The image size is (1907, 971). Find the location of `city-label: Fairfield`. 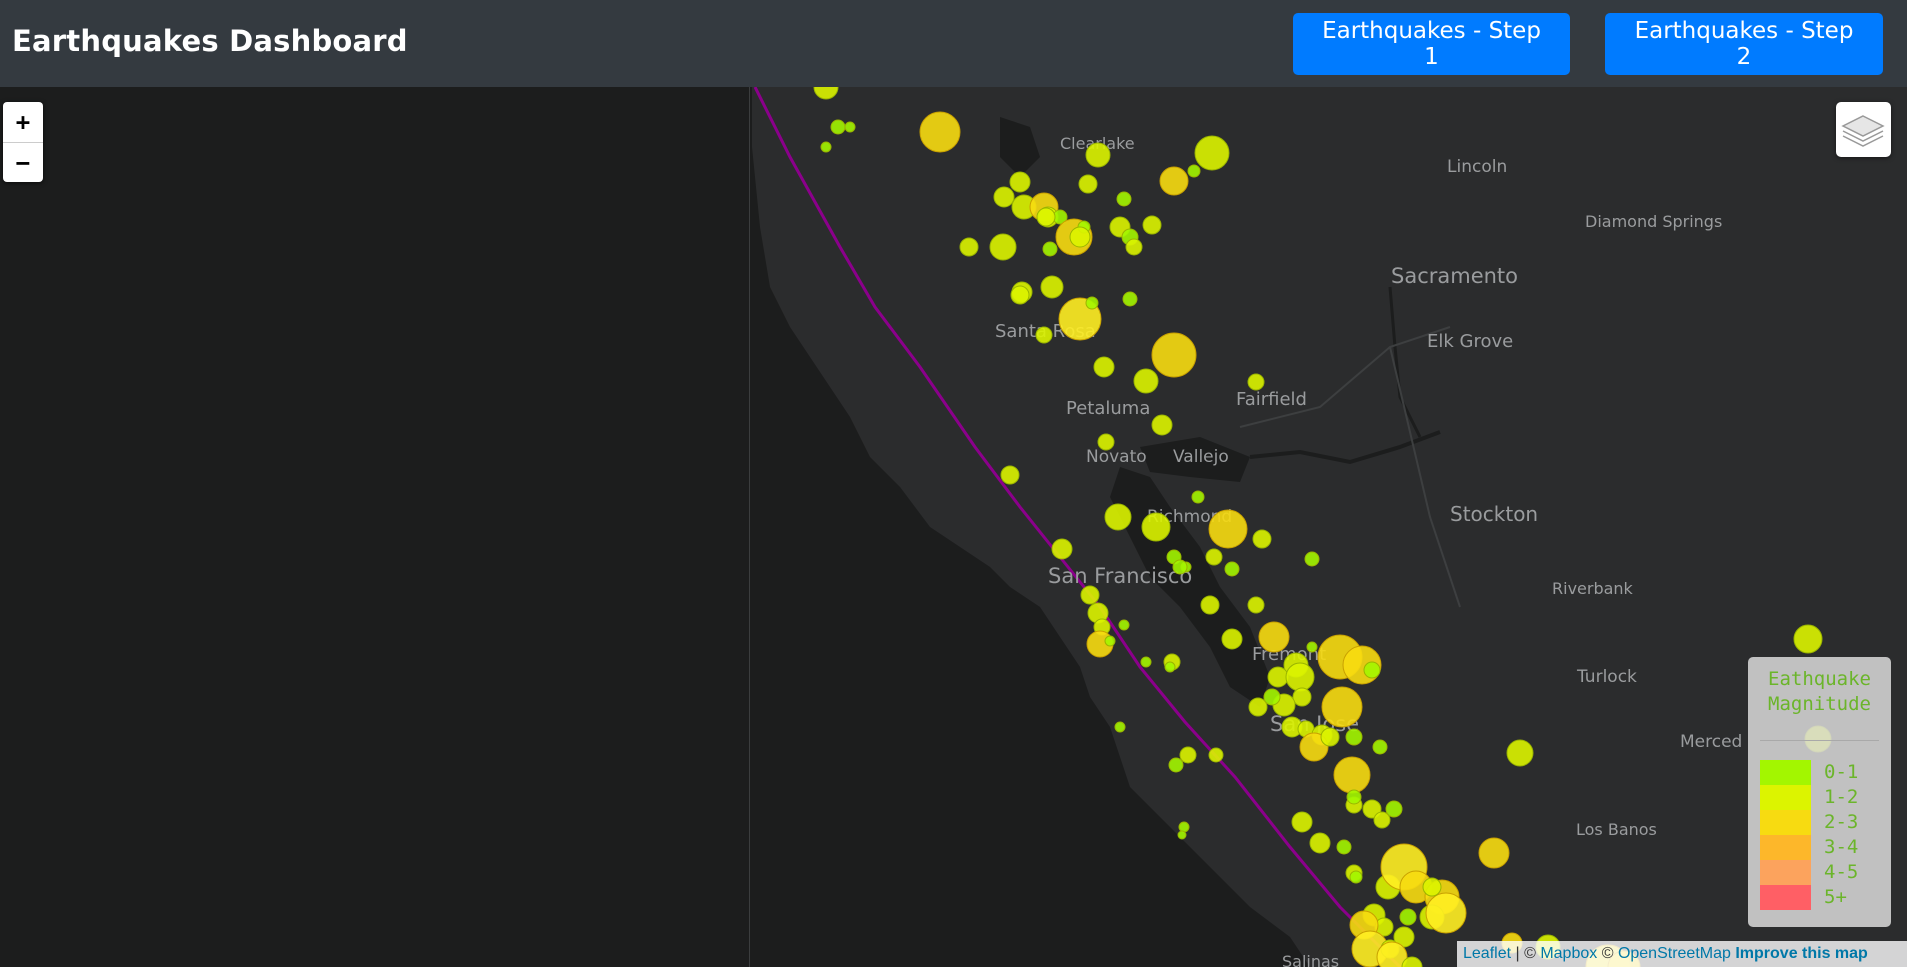

city-label: Fairfield is located at coordinates (1271, 399).